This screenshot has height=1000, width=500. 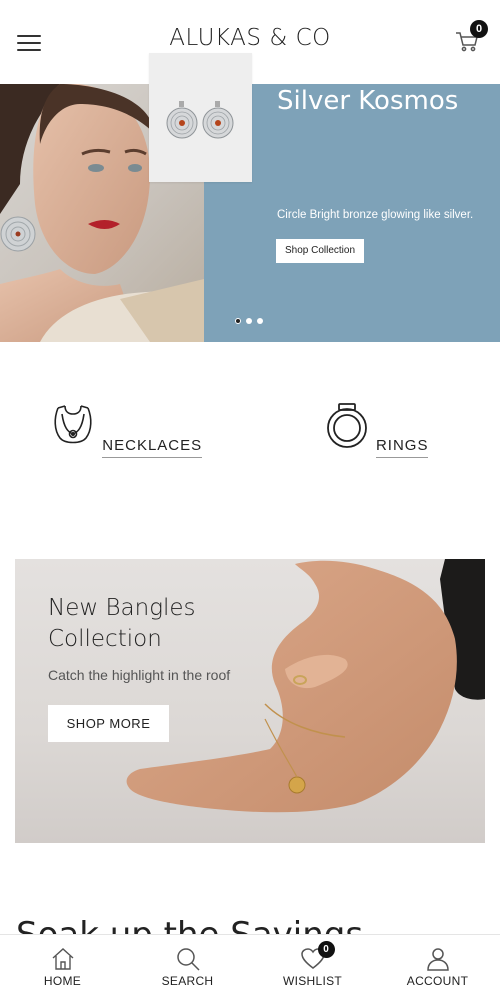 What do you see at coordinates (375, 429) in the screenshot?
I see `category-rings: RINGS` at bounding box center [375, 429].